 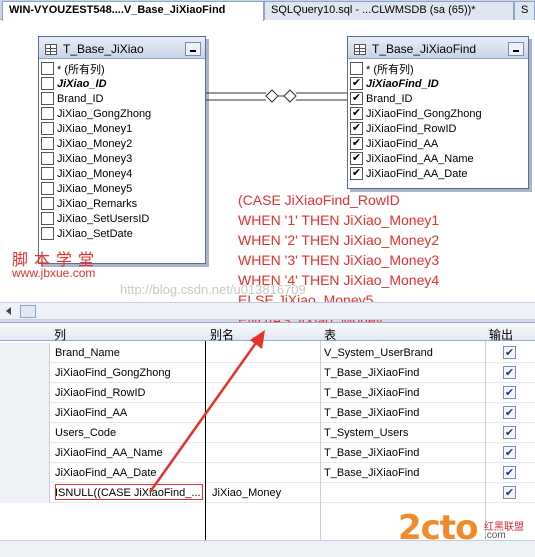 I want to click on site-logo: 2cto, so click(x=438, y=528).